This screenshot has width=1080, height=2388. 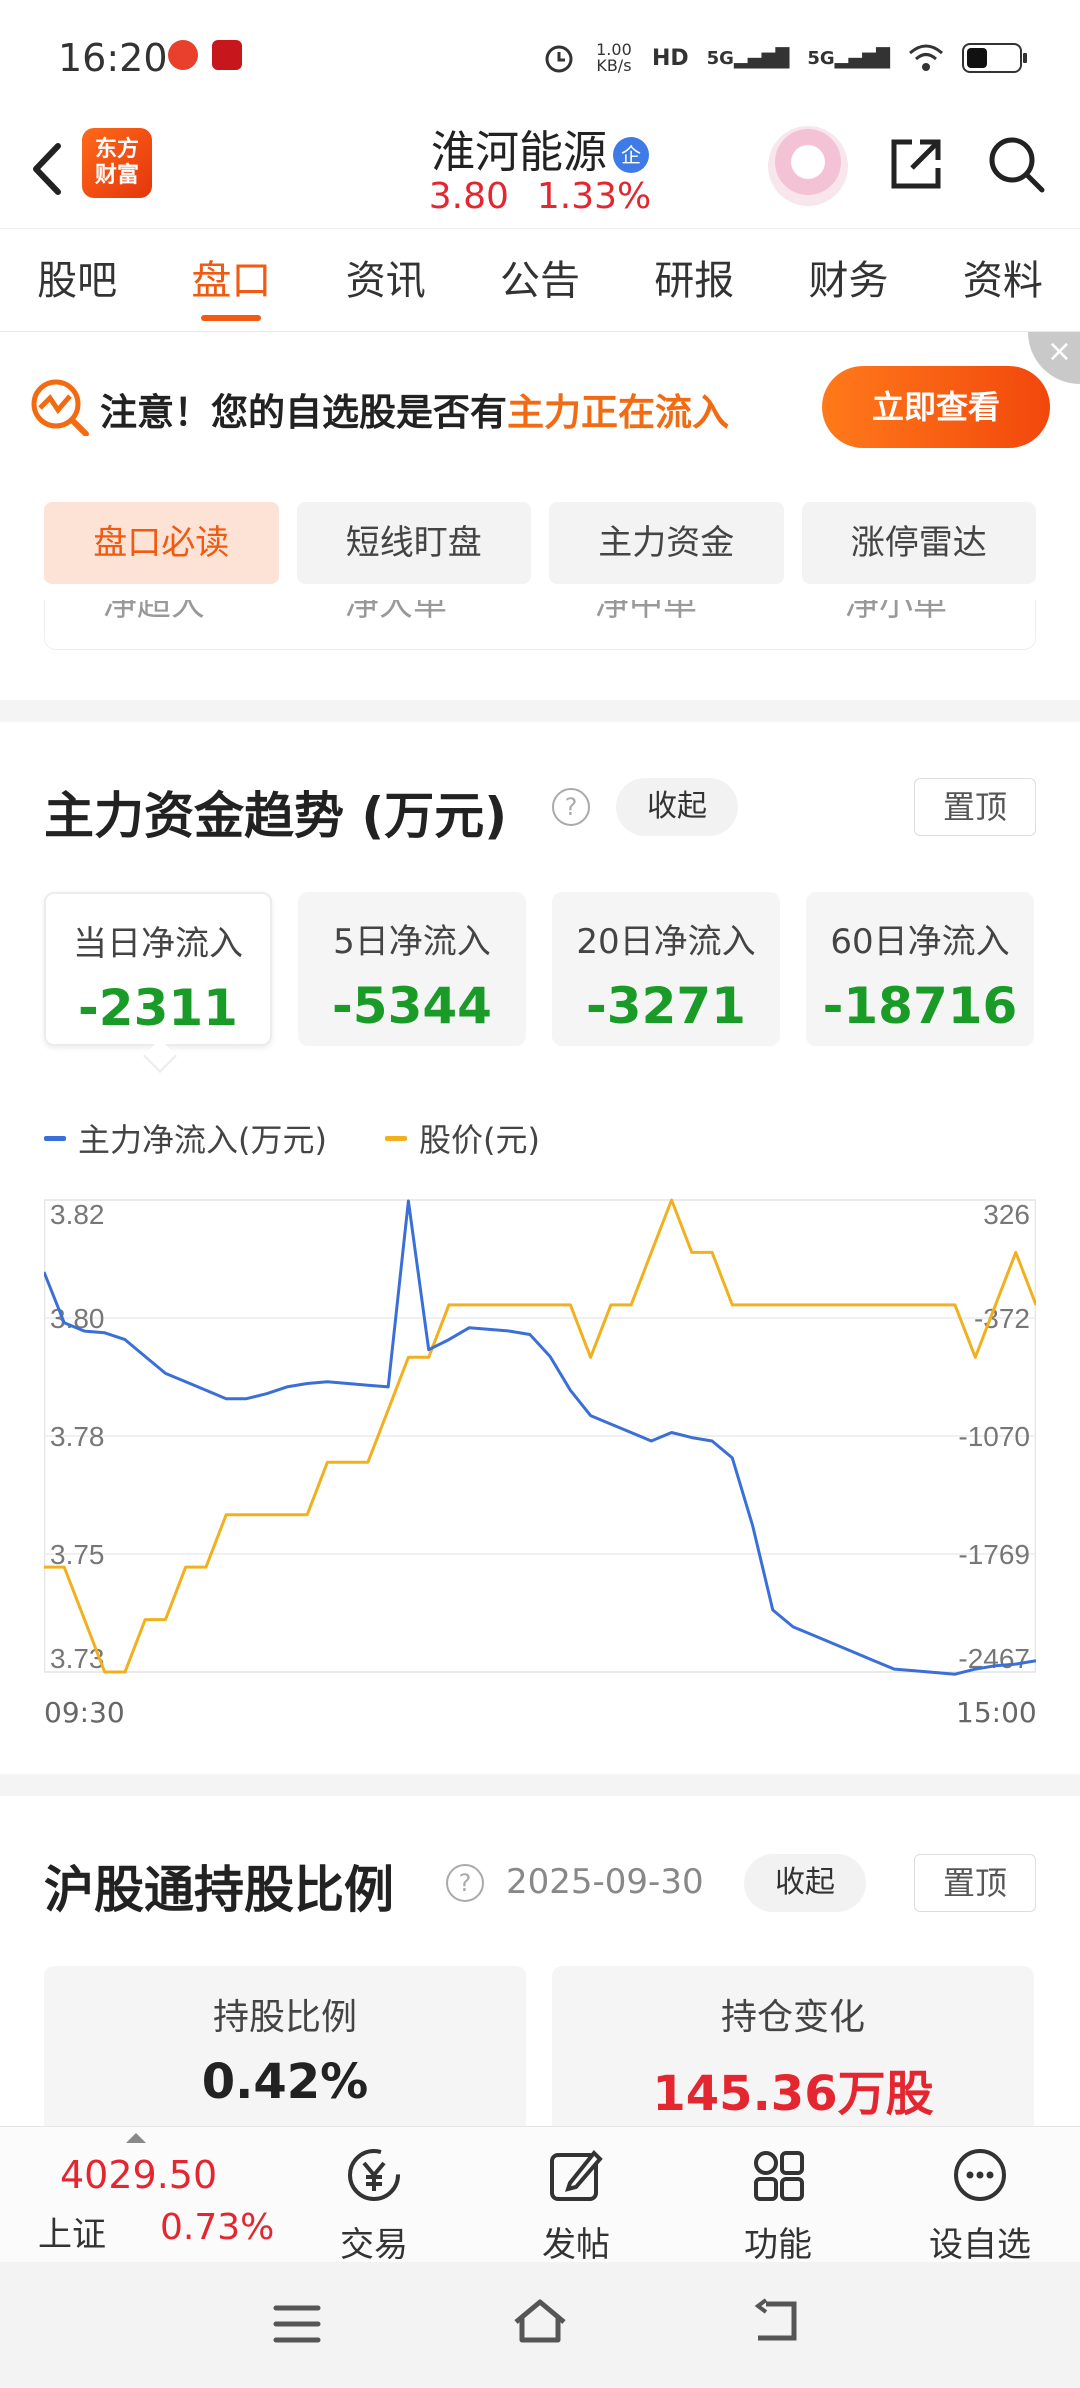 I want to click on post-button: 发帖, so click(x=576, y=2204).